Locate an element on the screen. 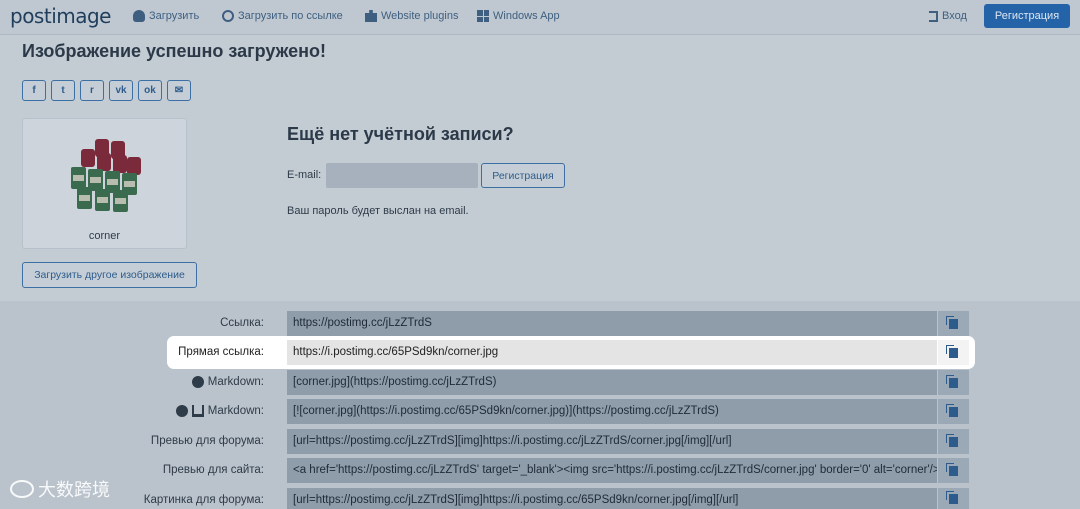  markdown-github-label: Markdown: is located at coordinates (164, 411).